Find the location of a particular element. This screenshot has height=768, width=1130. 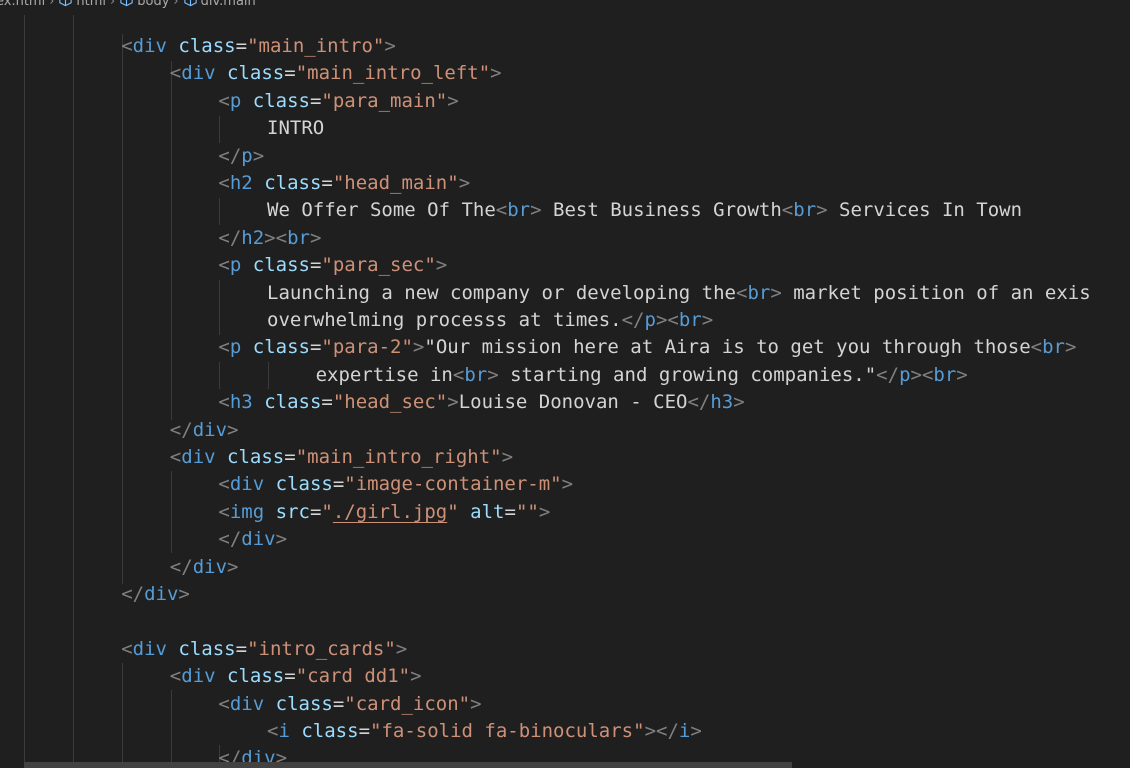

code-token: "" is located at coordinates (527, 511).